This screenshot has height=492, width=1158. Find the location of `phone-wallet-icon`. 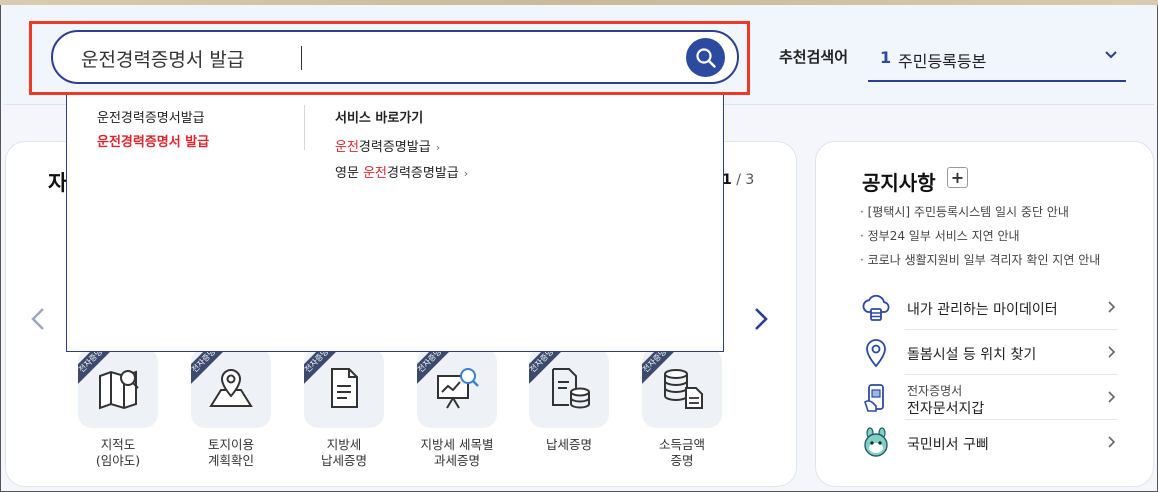

phone-wallet-icon is located at coordinates (874, 398).